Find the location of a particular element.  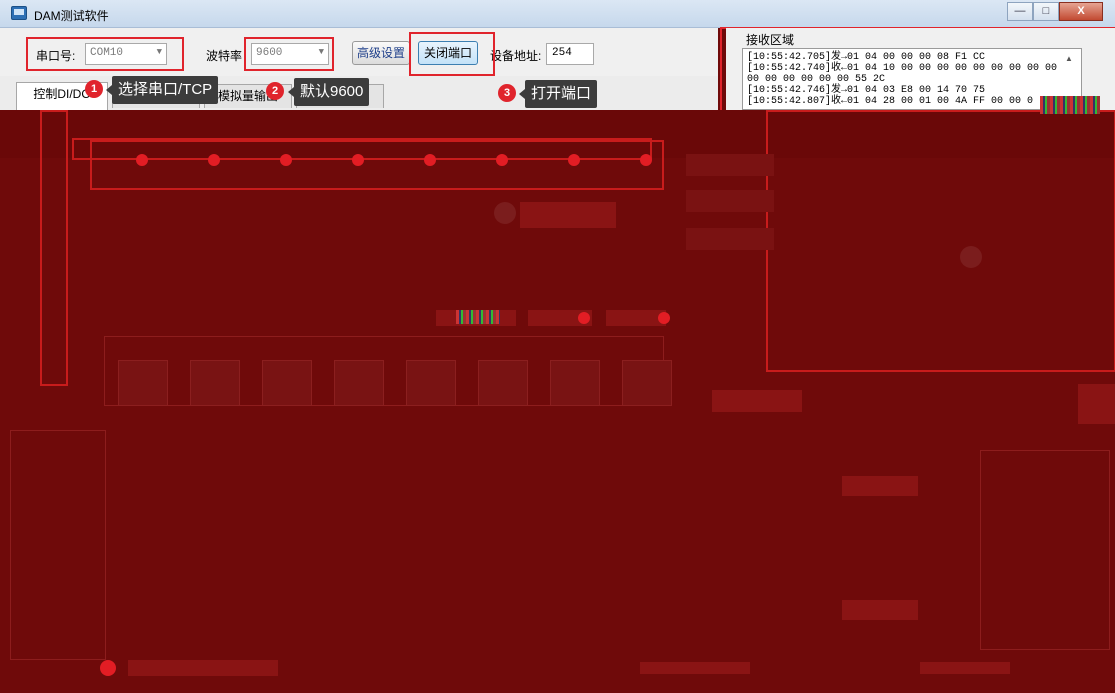

port-highlight is located at coordinates (105, 54).